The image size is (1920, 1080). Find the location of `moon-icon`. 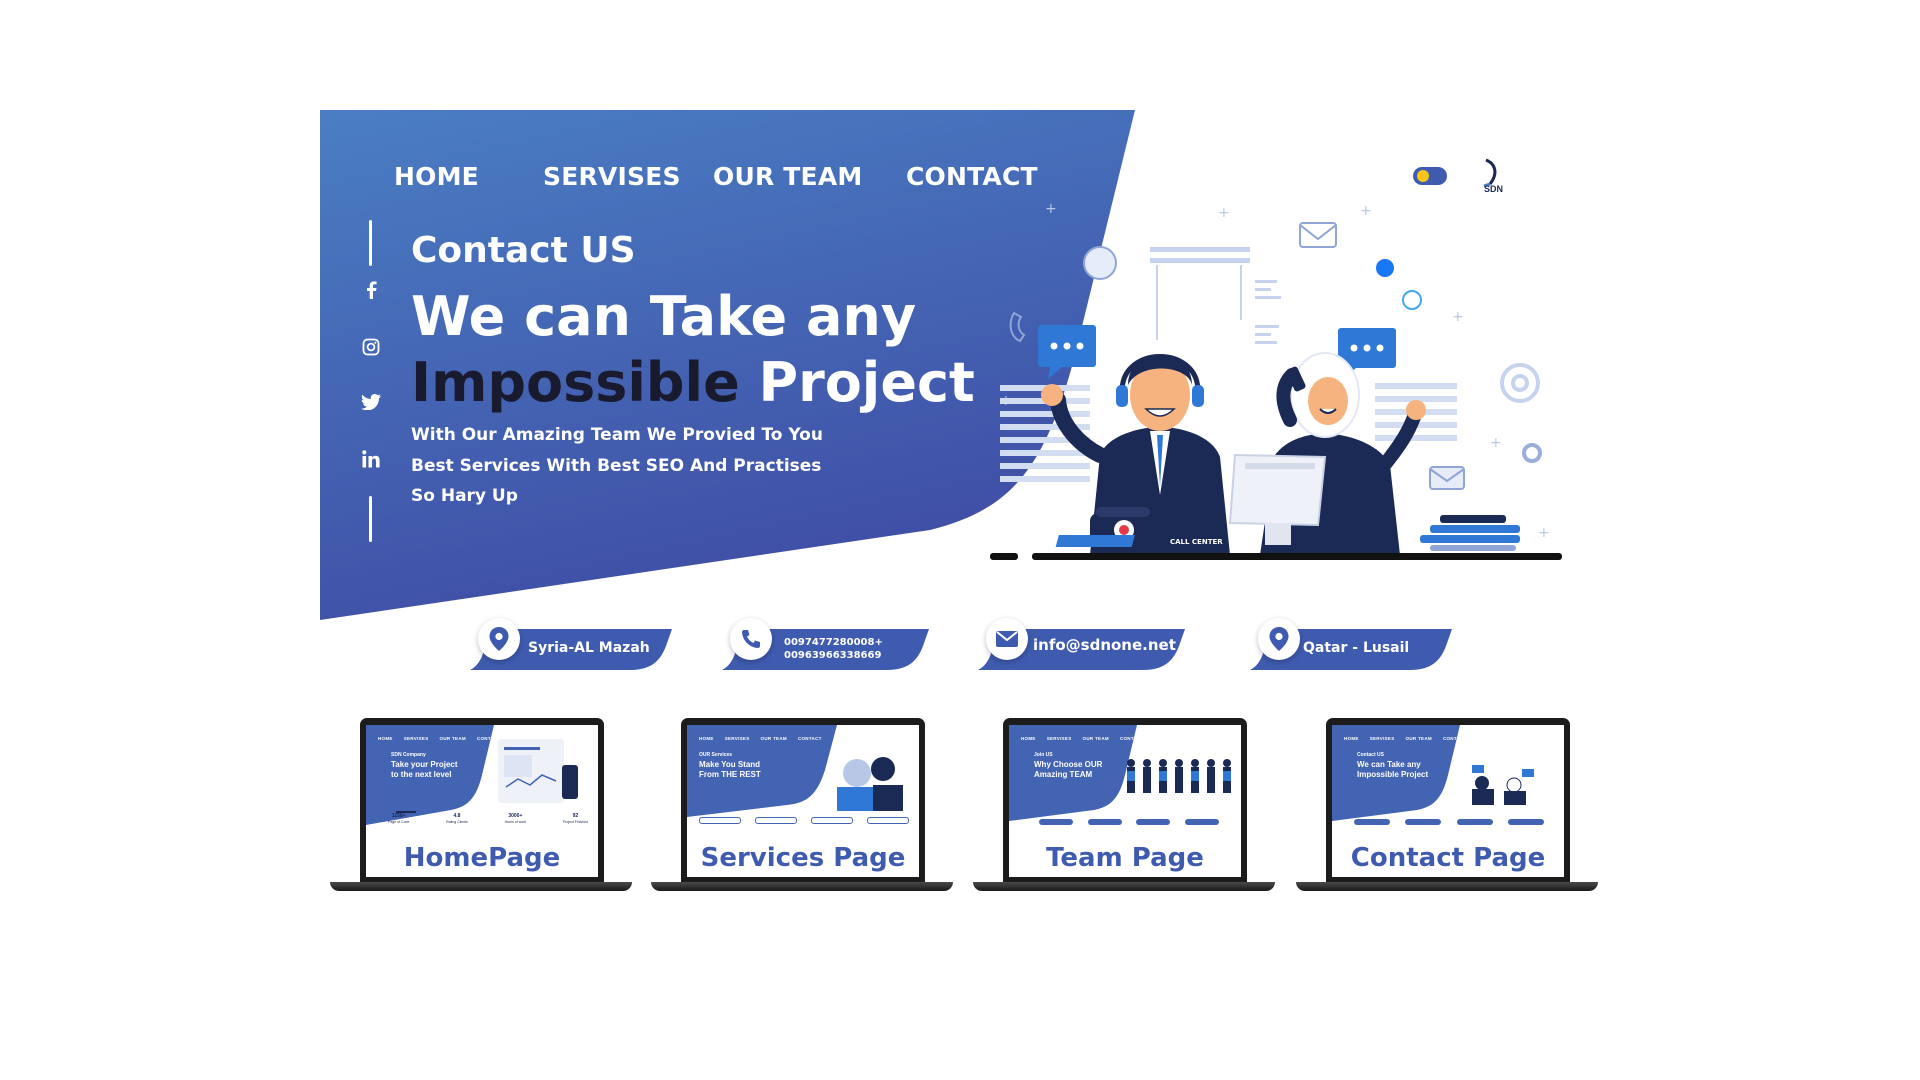

moon-icon is located at coordinates (1423, 176).